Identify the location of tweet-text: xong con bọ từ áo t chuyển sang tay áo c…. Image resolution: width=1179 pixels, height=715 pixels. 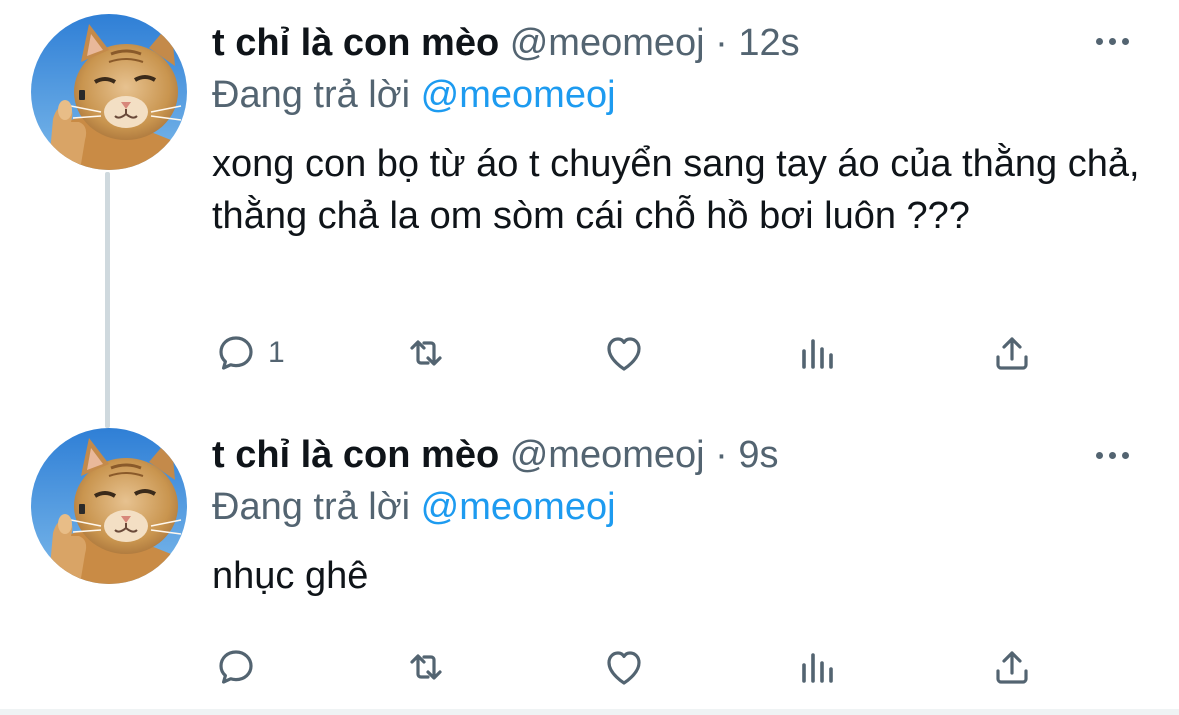
(676, 190).